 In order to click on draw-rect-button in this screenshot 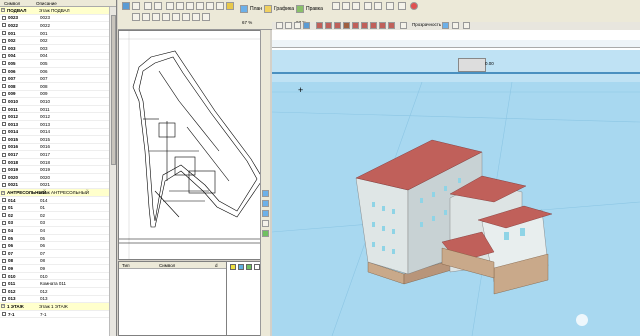, I will do `click(146, 17)`.